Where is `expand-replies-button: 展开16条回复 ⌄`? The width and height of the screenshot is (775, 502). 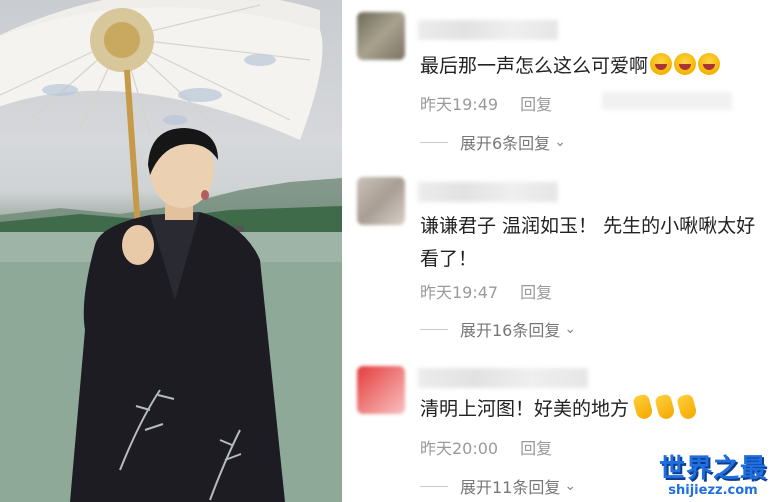
expand-replies-button: 展开16条回复 ⌄ is located at coordinates (498, 329).